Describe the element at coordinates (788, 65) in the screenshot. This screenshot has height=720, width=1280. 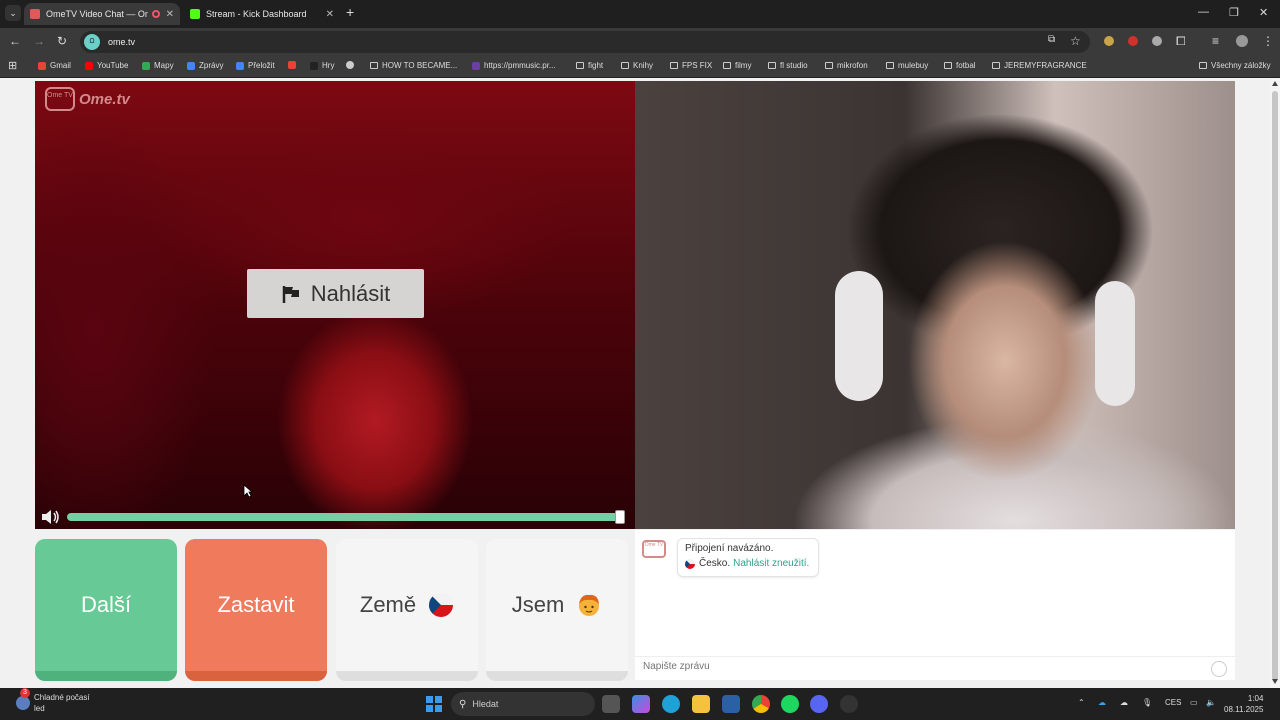
I see `bookmark-folder: fl studio` at that location.